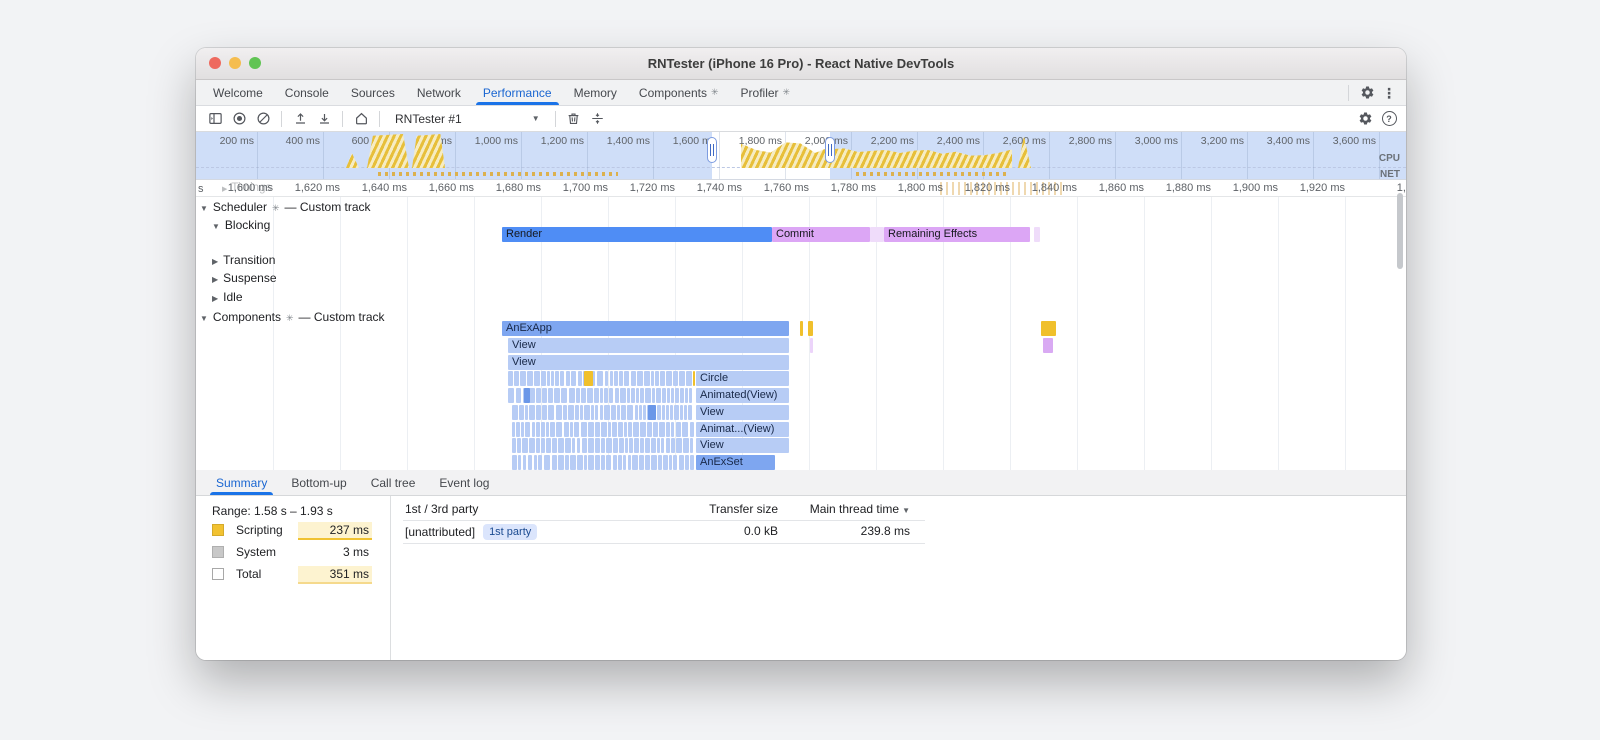 The height and width of the screenshot is (740, 1600). Describe the element at coordinates (218, 552) in the screenshot. I see `legend-swatch` at that location.